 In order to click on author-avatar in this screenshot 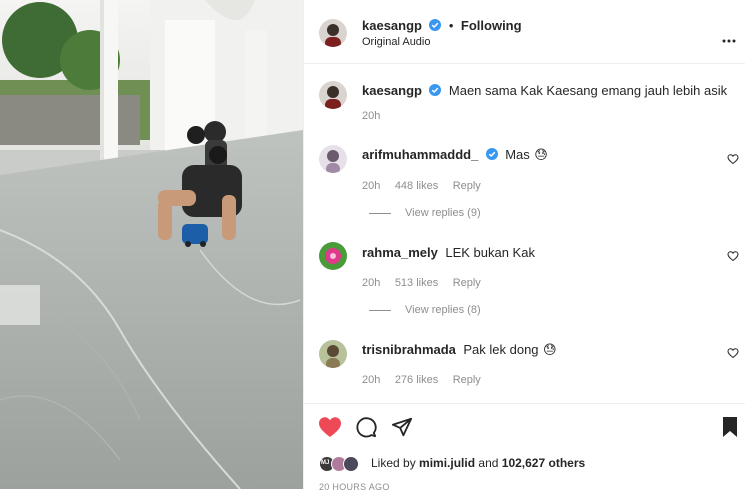, I will do `click(333, 33)`.